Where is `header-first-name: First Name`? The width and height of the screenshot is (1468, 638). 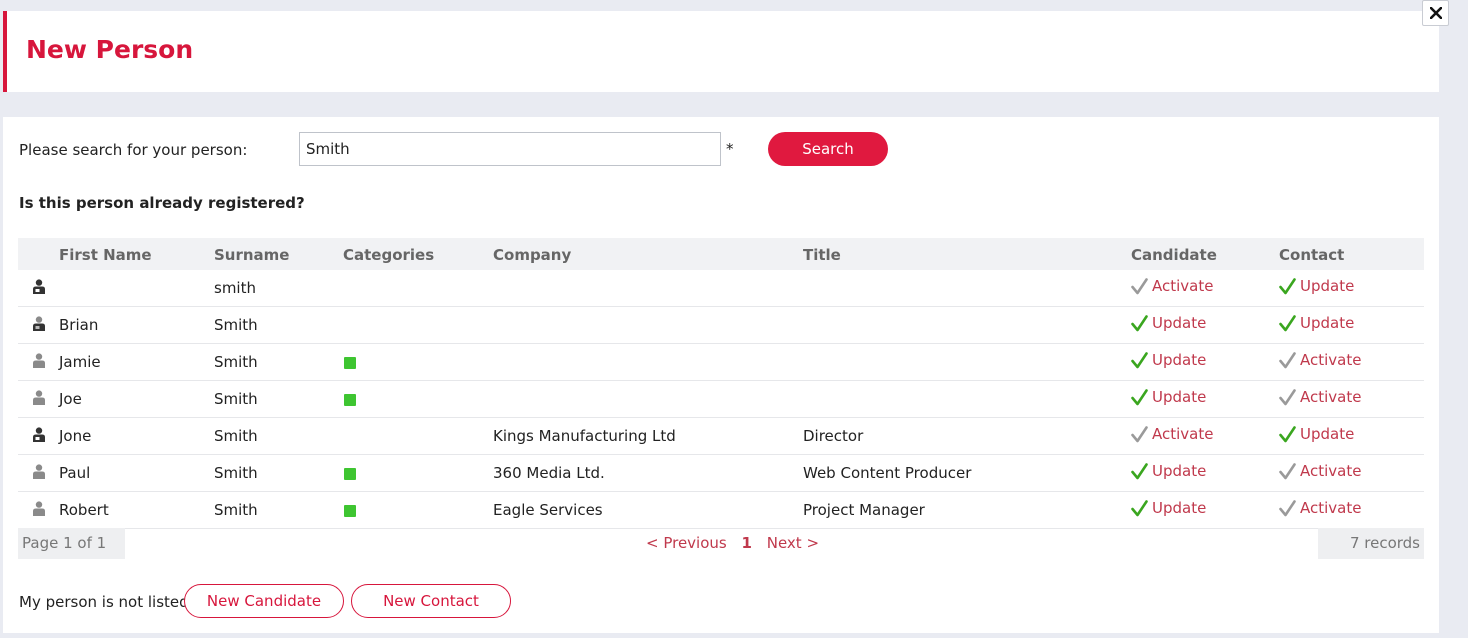
header-first-name: First Name is located at coordinates (136, 254).